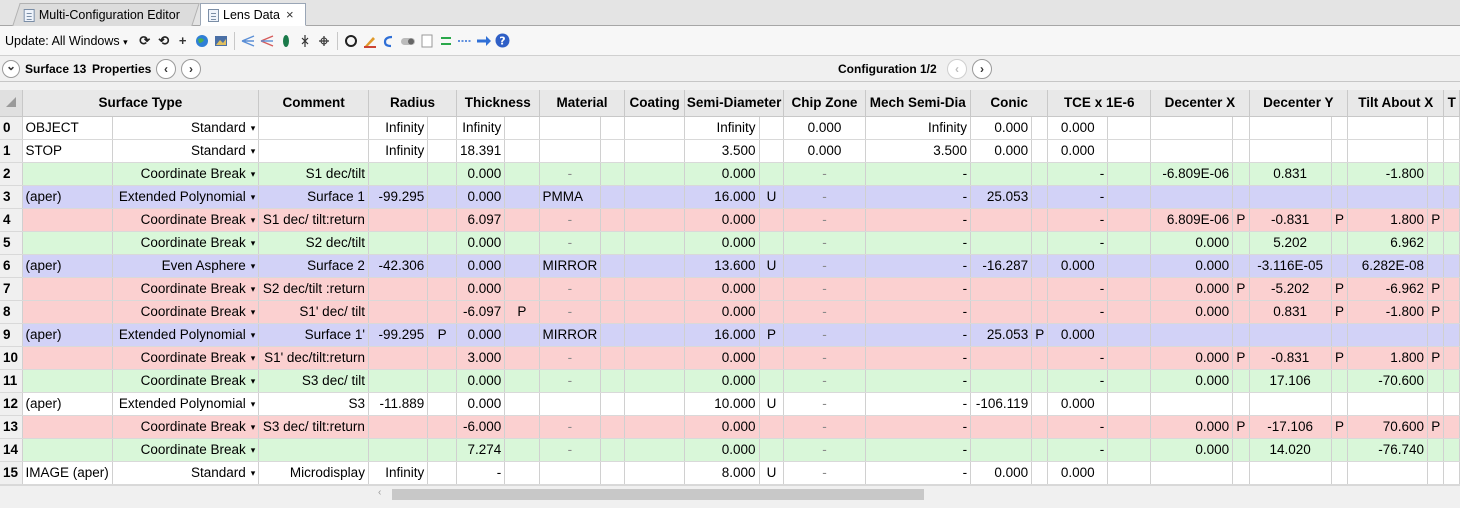 The width and height of the screenshot is (1460, 508). I want to click on surface-type-dropdown: Standard ▾, so click(186, 128).